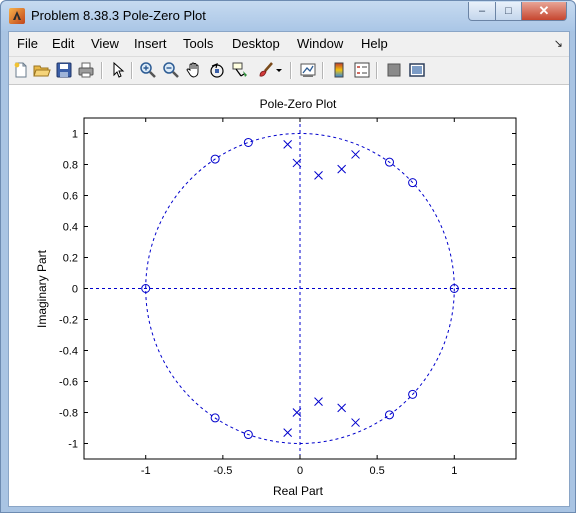 The height and width of the screenshot is (513, 576). I want to click on window-title: Problem 8.38.3 Pole-Zero Plot, so click(118, 15).